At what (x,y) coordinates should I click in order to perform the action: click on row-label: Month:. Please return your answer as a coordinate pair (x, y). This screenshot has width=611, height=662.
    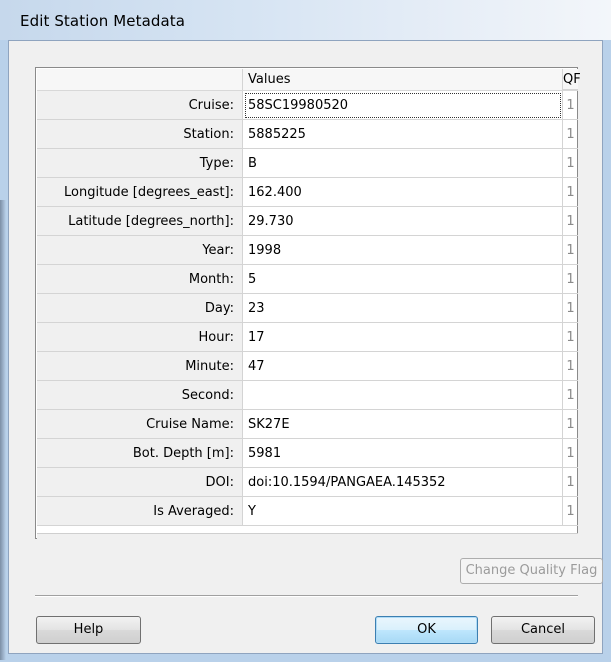
    Looking at the image, I should click on (140, 279).